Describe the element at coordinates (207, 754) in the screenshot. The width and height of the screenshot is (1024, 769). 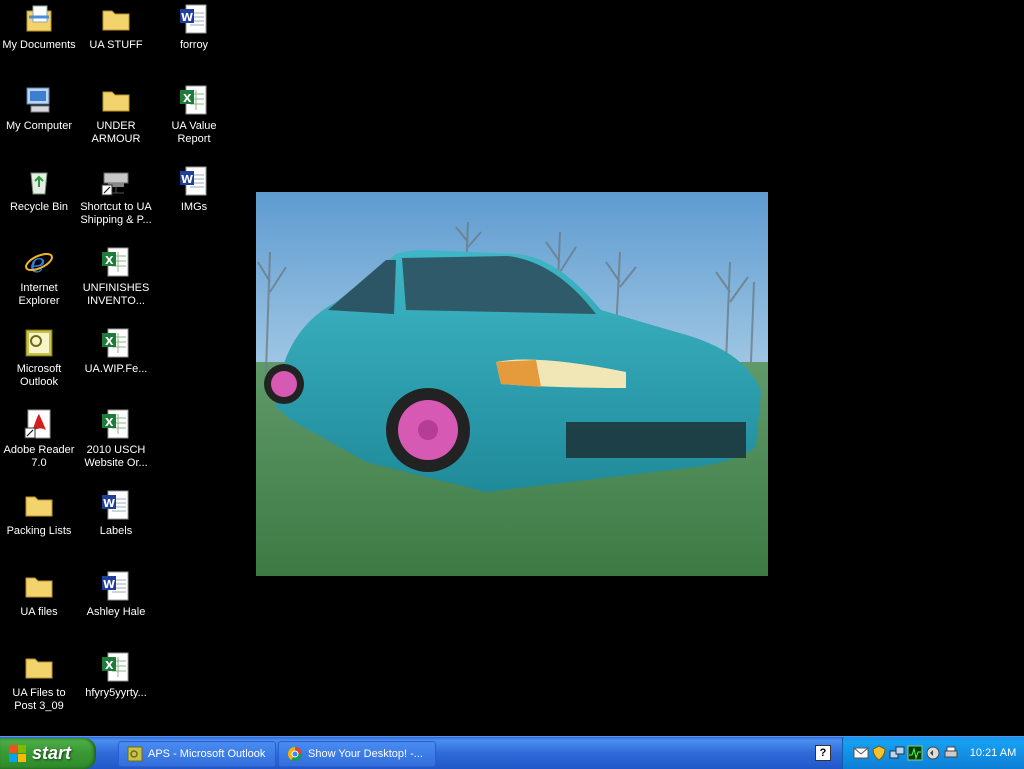
I see `taskbar-button-label: APS - Microsoft Outlook` at that location.